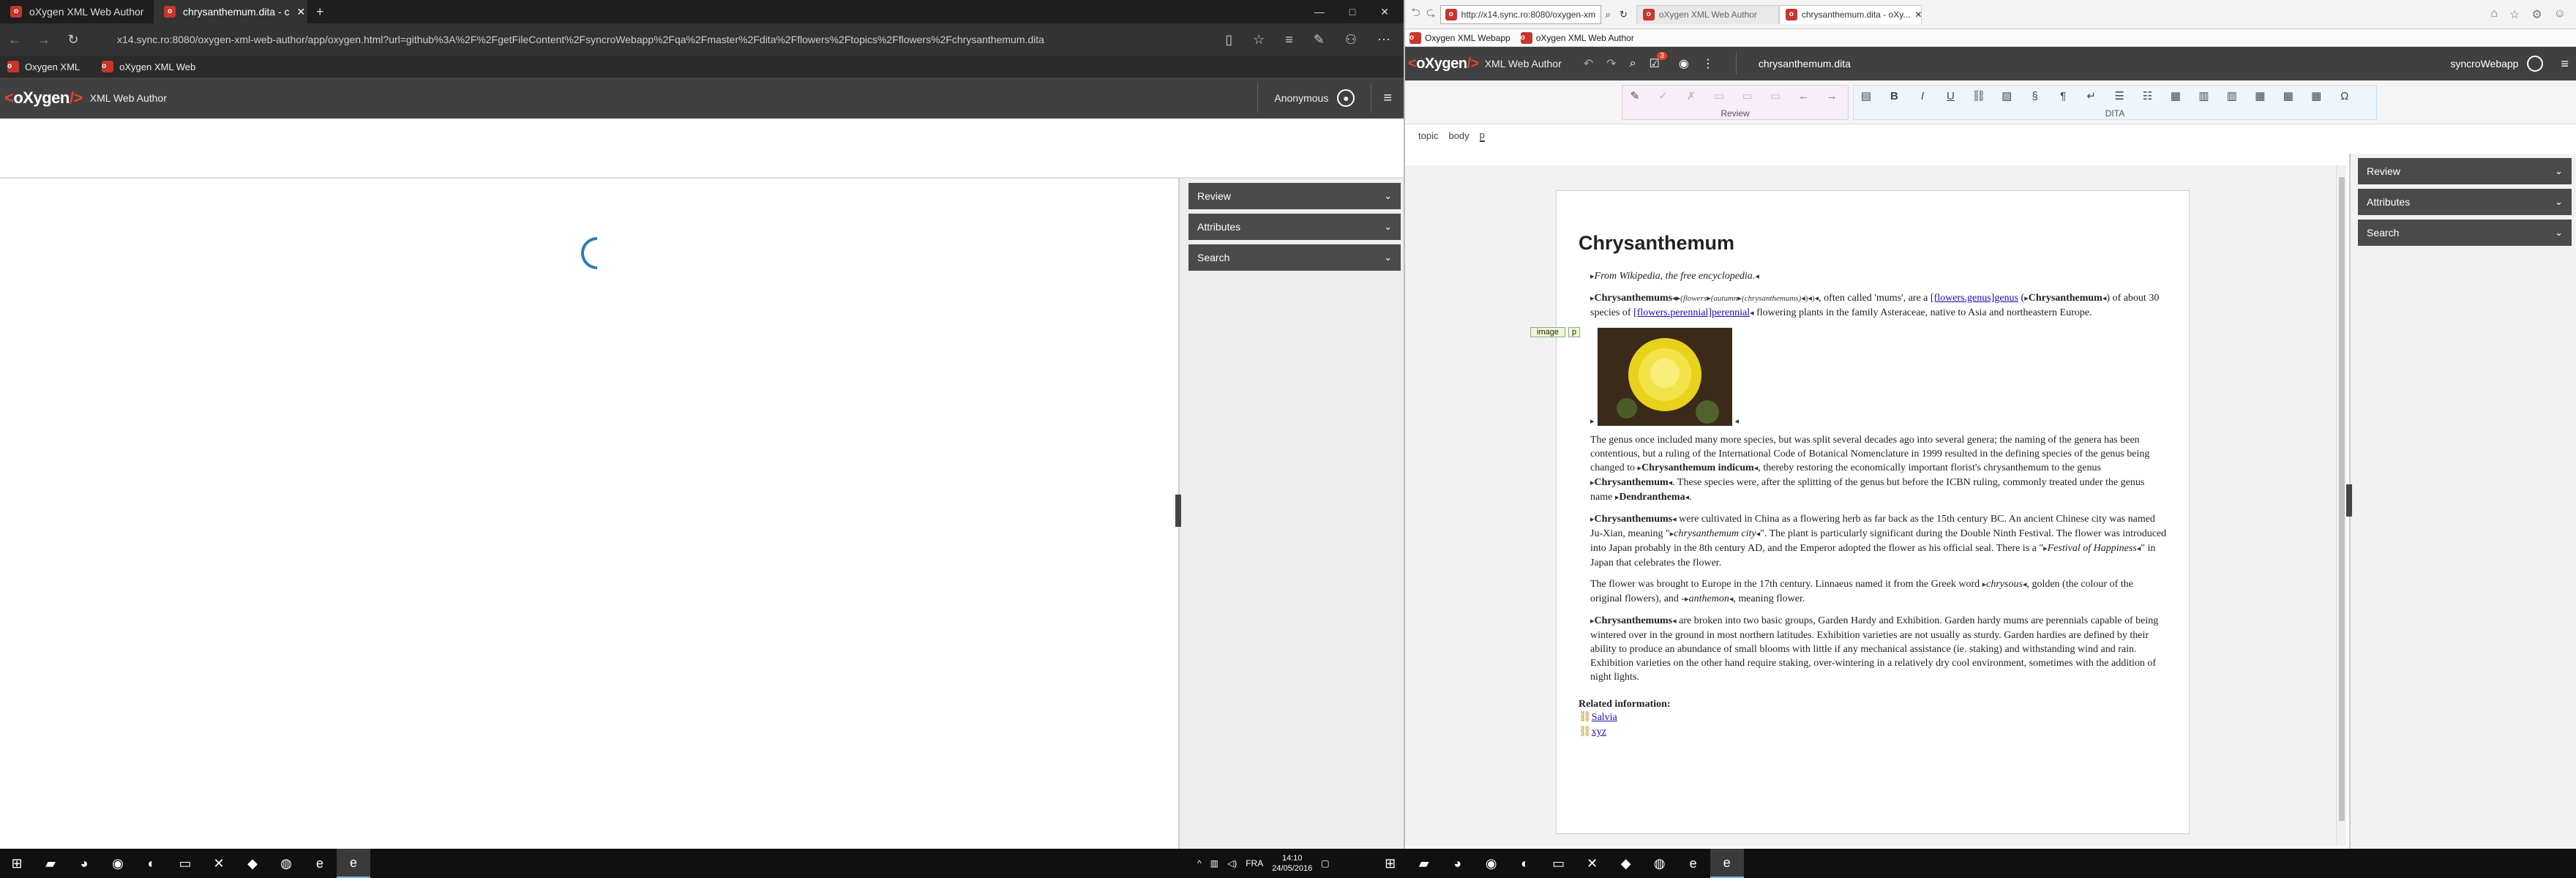 Image resolution: width=2576 pixels, height=878 pixels. Describe the element at coordinates (1691, 312) in the screenshot. I see `perennial-link: [flowers.perennial]perennial` at that location.